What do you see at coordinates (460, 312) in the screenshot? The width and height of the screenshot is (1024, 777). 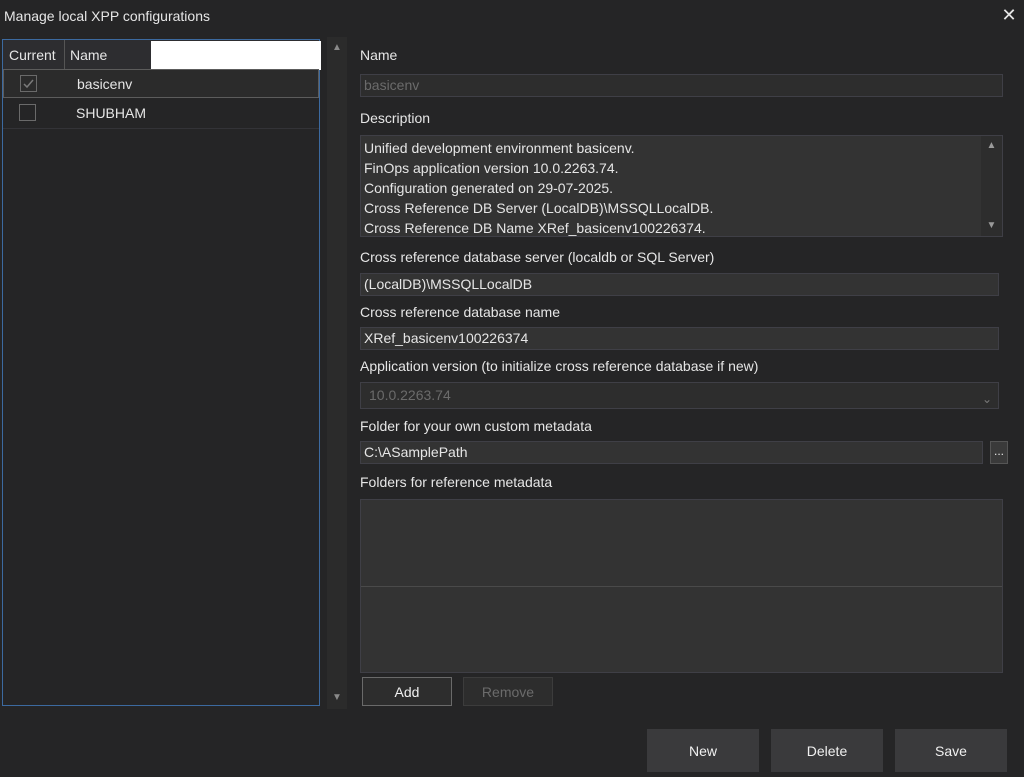 I see `xref-name-label: Cross reference database name` at bounding box center [460, 312].